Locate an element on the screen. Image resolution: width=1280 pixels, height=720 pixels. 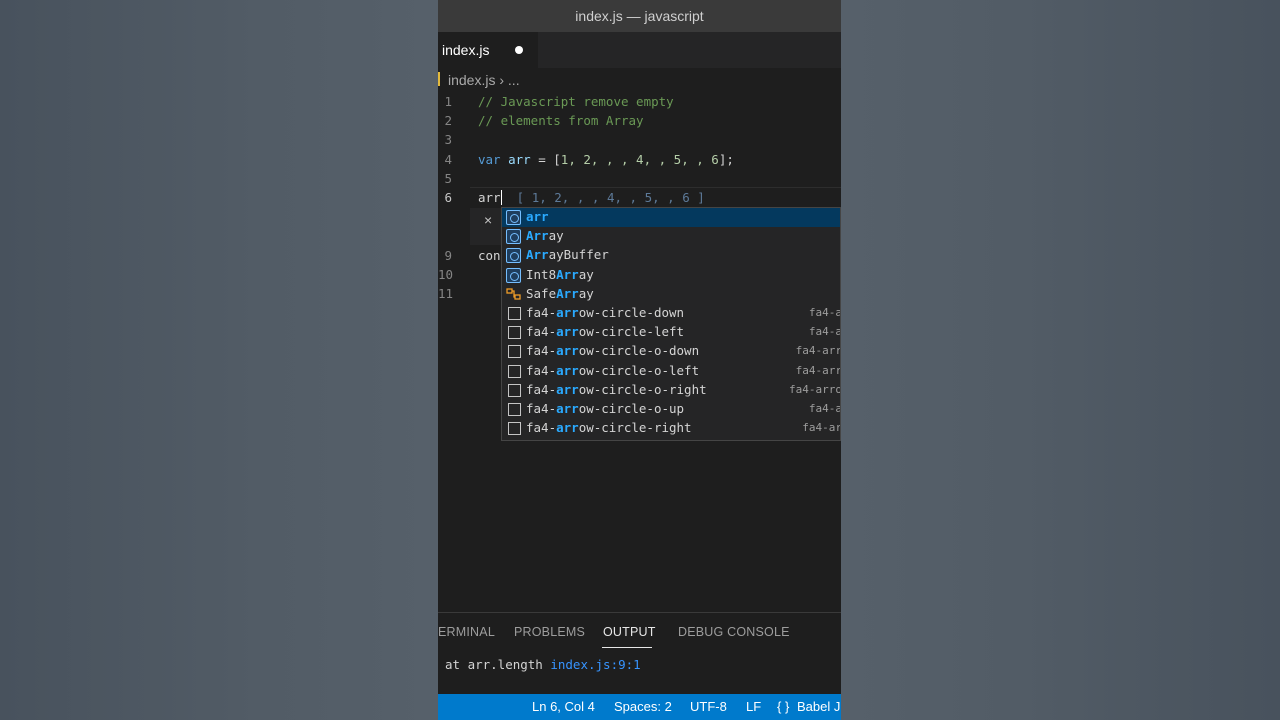
status-encoding: UTF-8 is located at coordinates (708, 706).